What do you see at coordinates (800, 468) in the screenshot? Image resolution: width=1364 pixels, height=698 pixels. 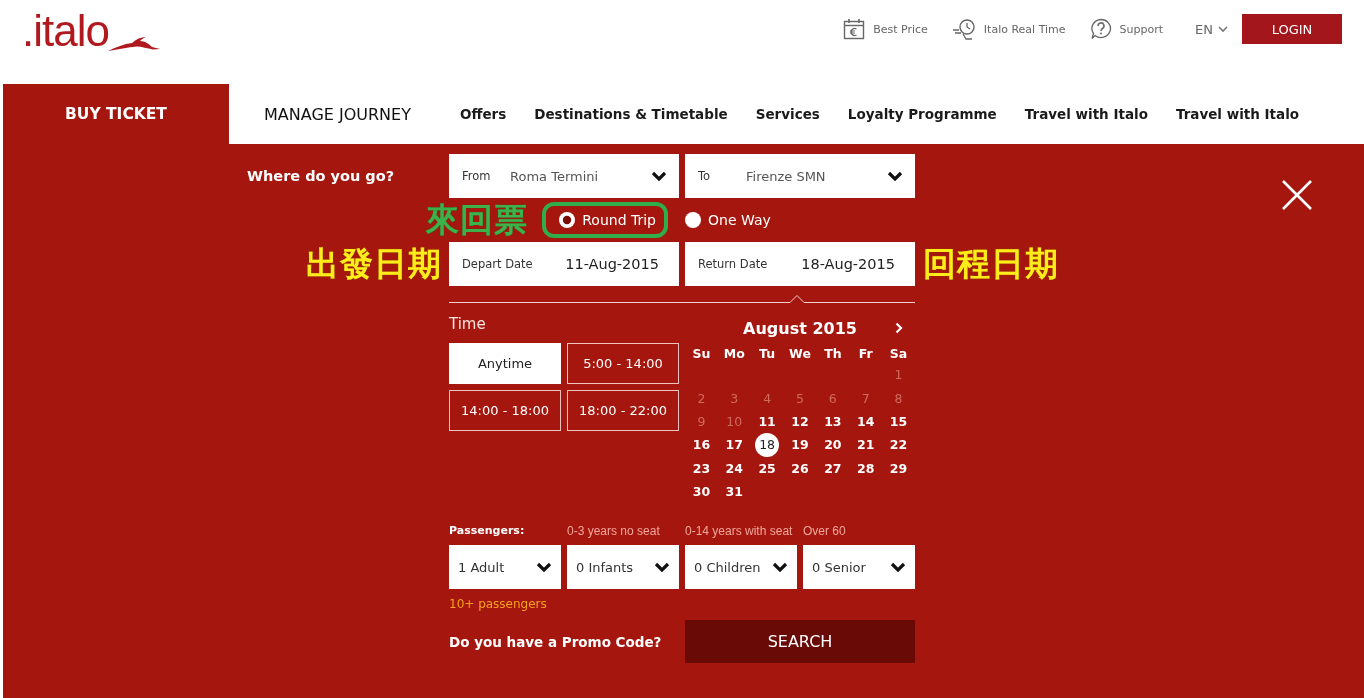 I see `calendar-day: 26` at bounding box center [800, 468].